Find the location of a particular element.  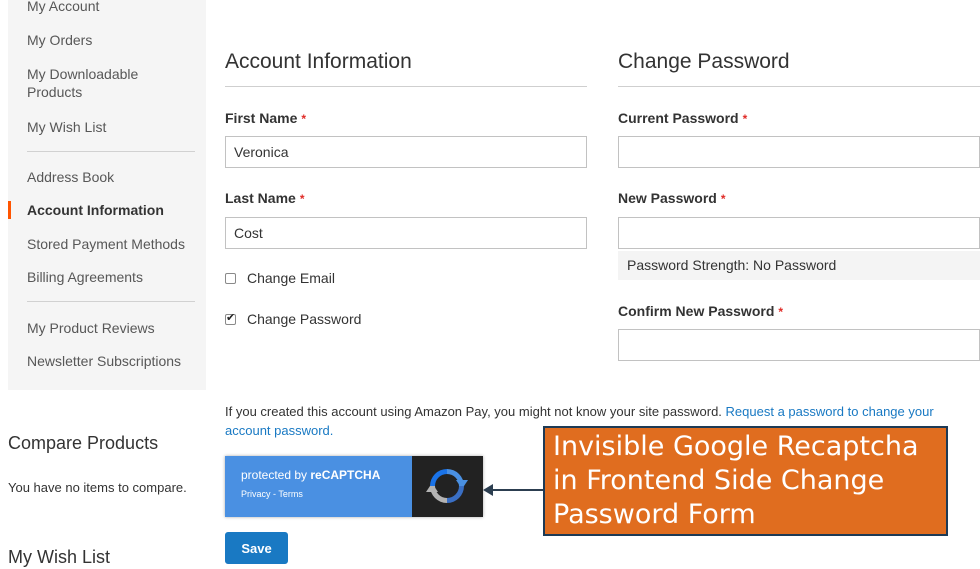

new-password-label: New Password * is located at coordinates (672, 198).